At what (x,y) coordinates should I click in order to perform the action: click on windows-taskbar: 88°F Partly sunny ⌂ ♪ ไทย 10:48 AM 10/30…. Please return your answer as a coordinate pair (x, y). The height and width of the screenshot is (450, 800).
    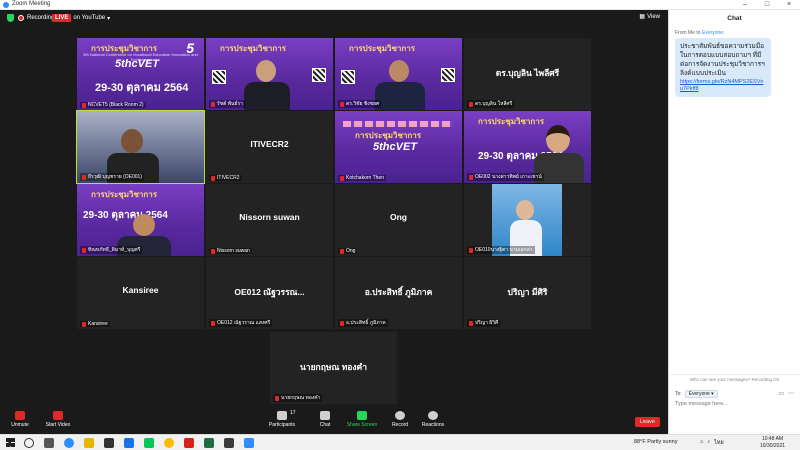
    Looking at the image, I should click on (400, 442).